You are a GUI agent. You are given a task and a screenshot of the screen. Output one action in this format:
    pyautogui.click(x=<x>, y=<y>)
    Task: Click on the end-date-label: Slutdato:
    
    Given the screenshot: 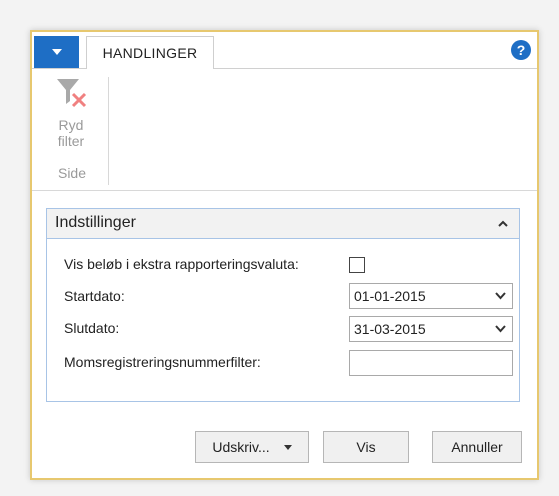 What is the action you would take?
    pyautogui.click(x=92, y=328)
    